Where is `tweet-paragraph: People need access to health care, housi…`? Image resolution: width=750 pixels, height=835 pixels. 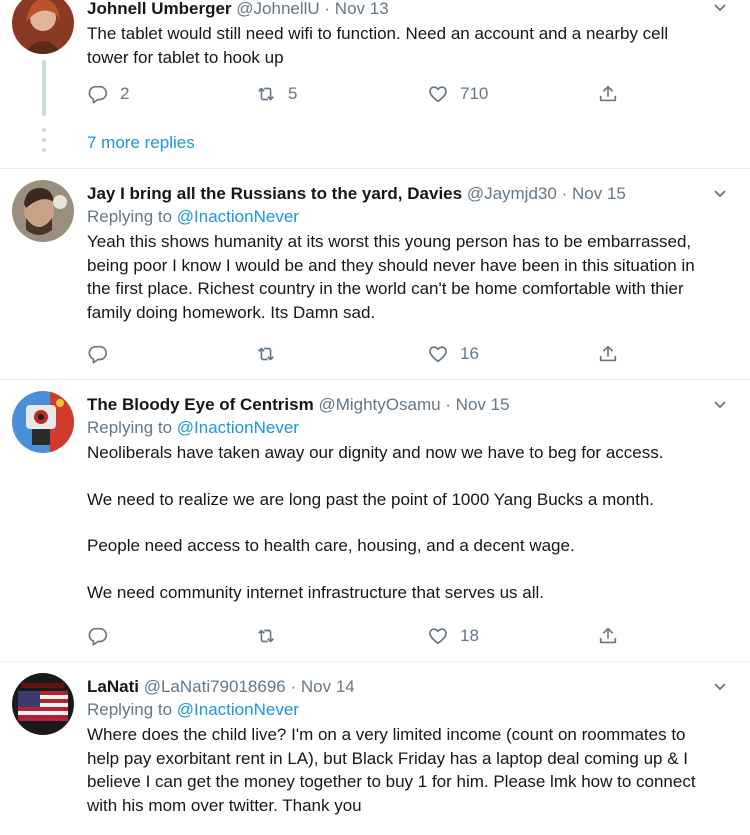
tweet-paragraph: People need access to health care, housi… is located at coordinates (331, 545).